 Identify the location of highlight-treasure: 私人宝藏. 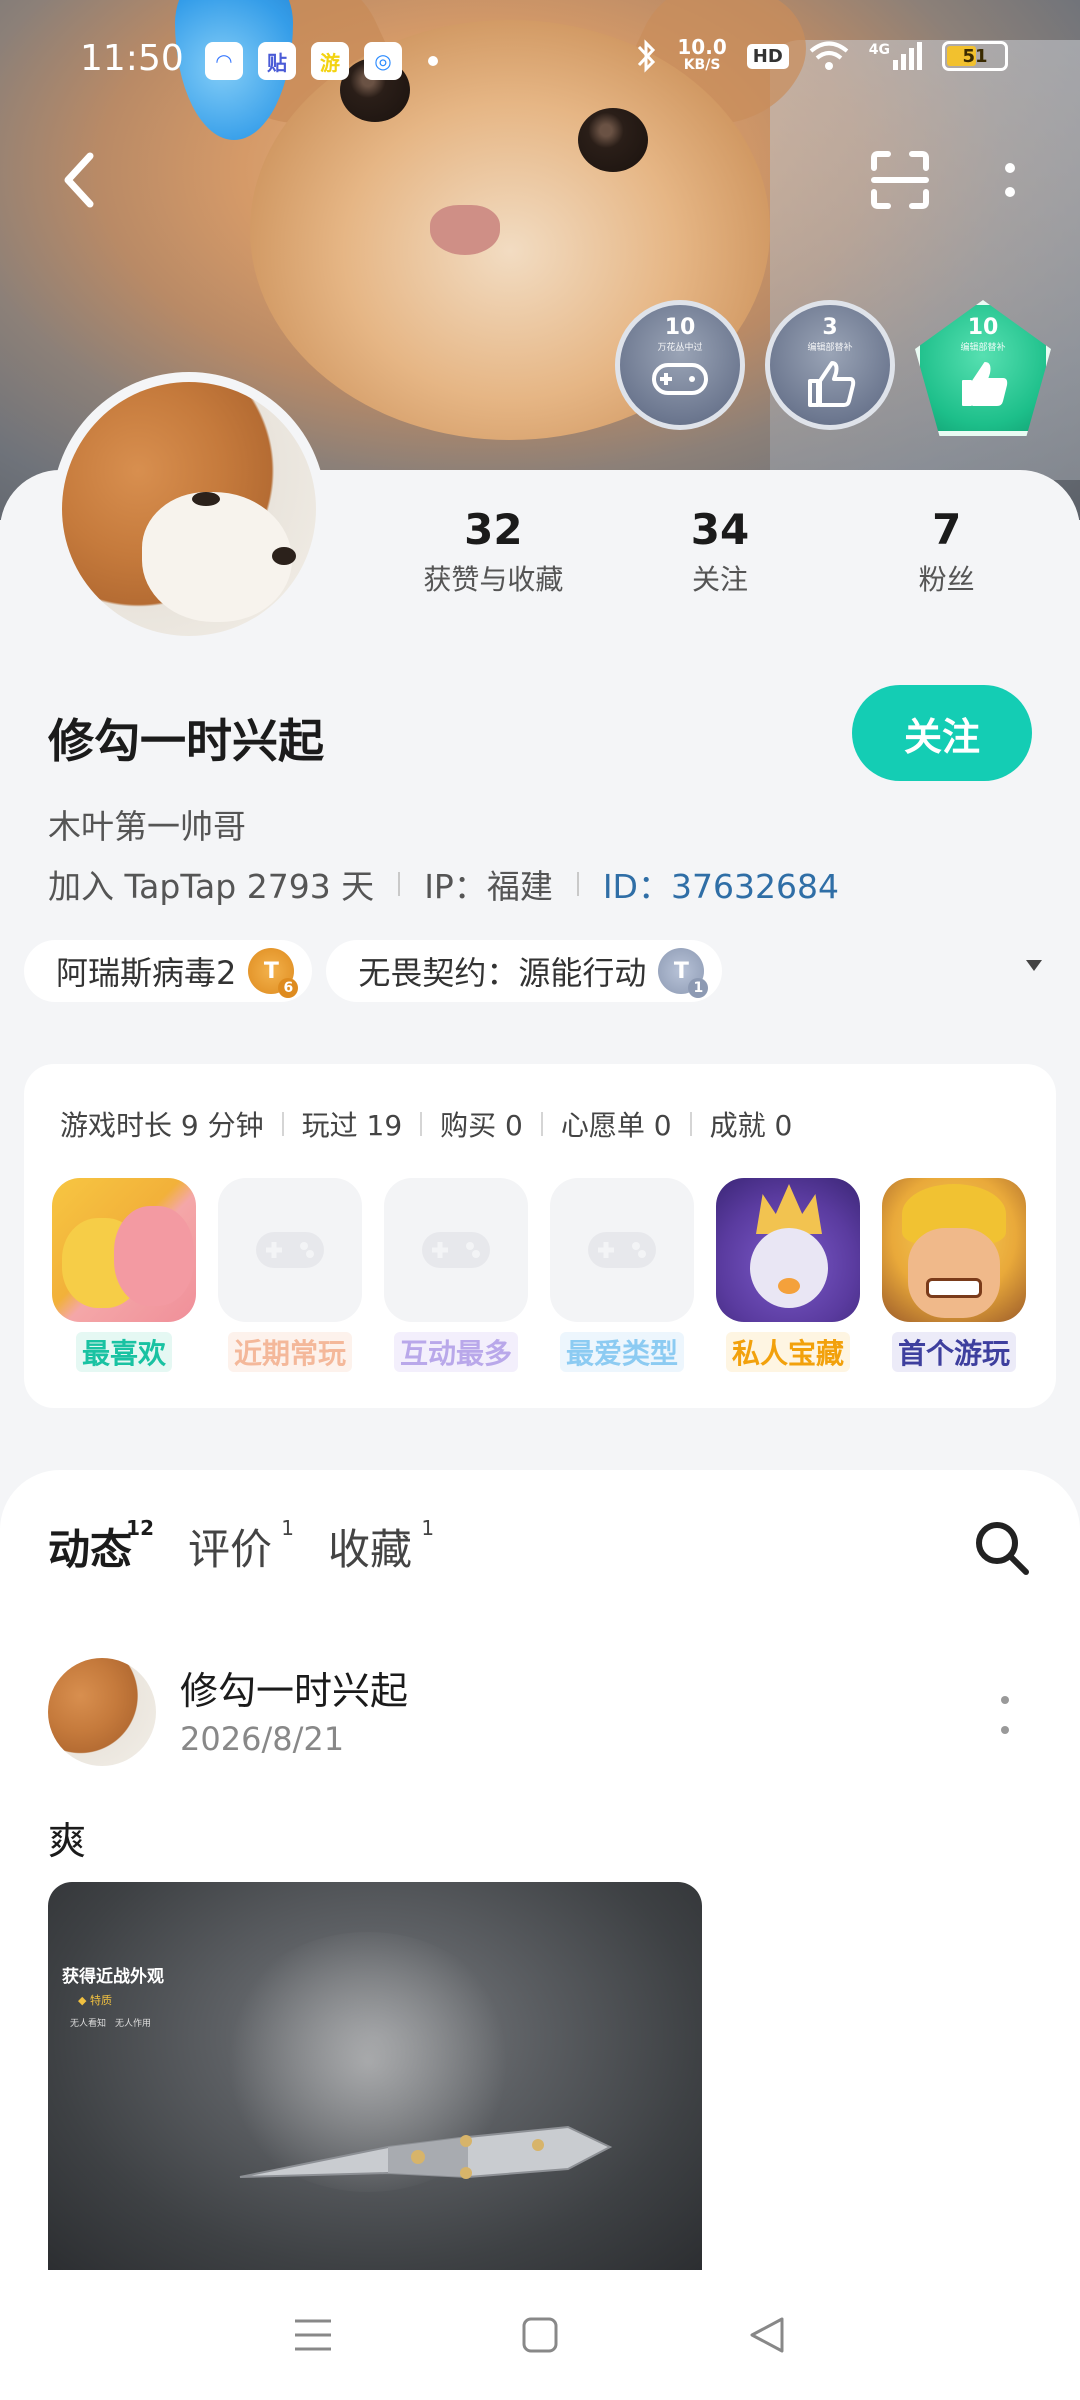
(788, 1275).